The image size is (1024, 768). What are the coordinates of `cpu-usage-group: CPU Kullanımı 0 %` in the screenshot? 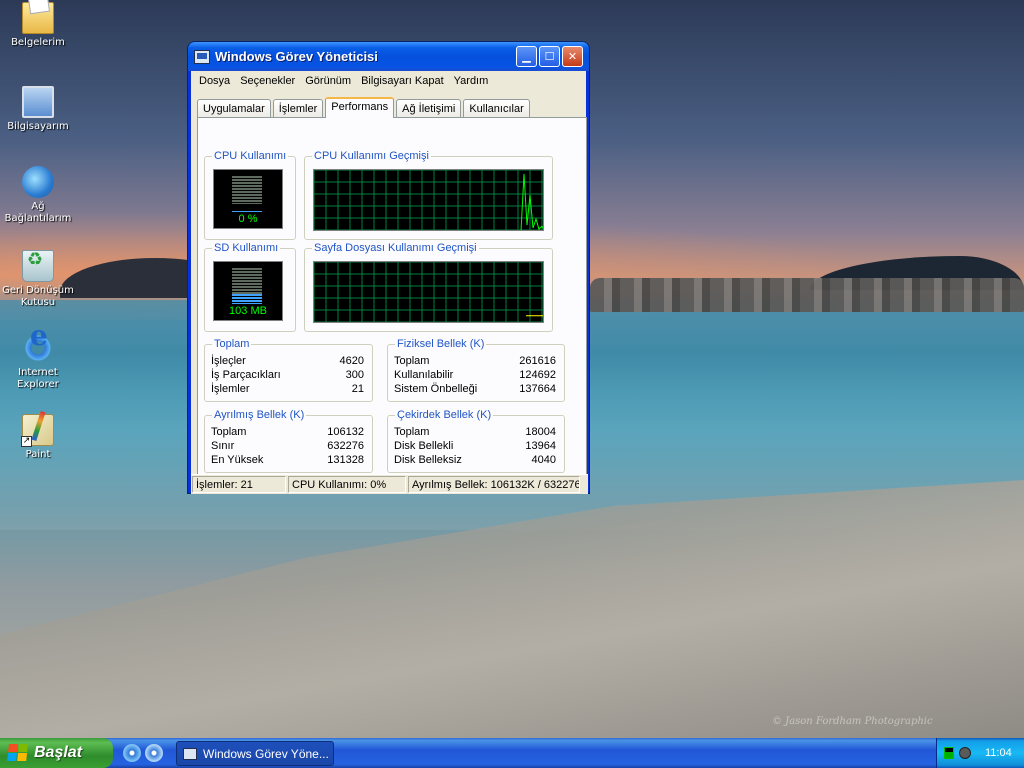 It's located at (250, 195).